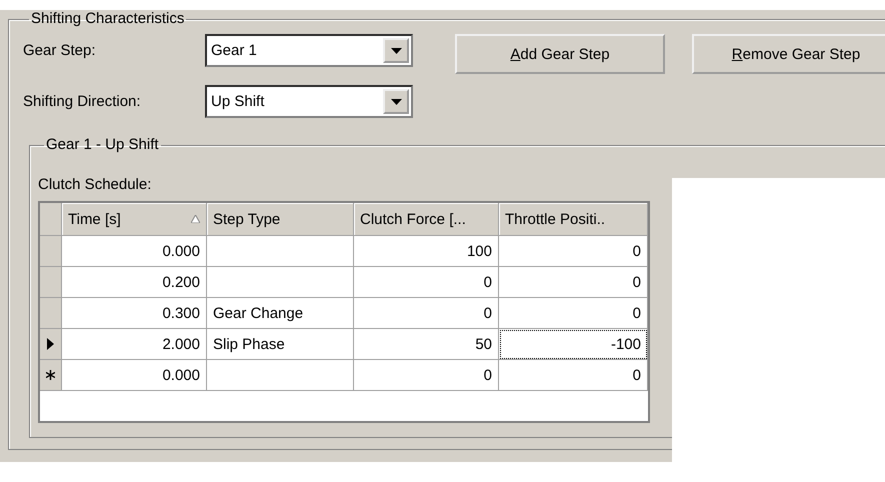  Describe the element at coordinates (108, 19) in the screenshot. I see `group-title: Shifting Characteristics` at that location.